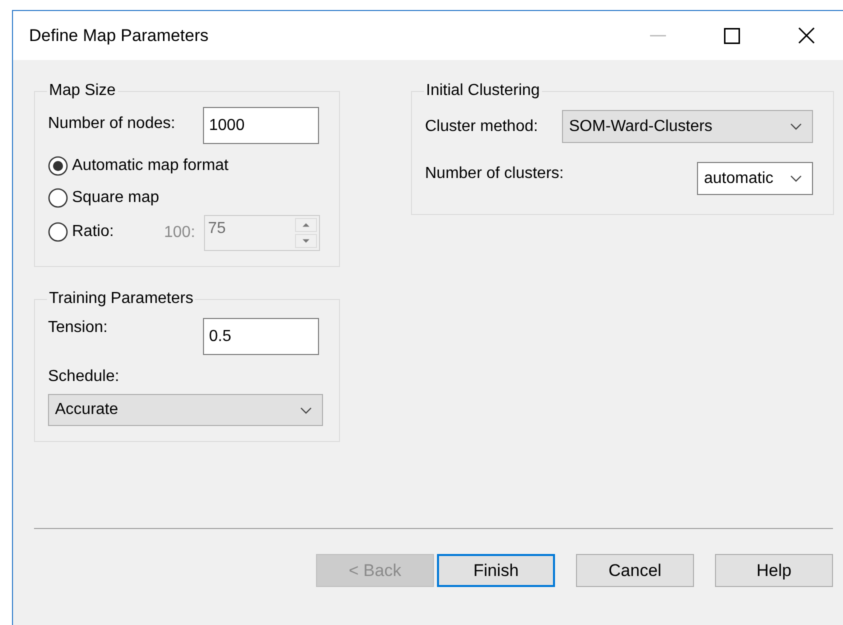  I want to click on dialog-button: Help, so click(774, 570).